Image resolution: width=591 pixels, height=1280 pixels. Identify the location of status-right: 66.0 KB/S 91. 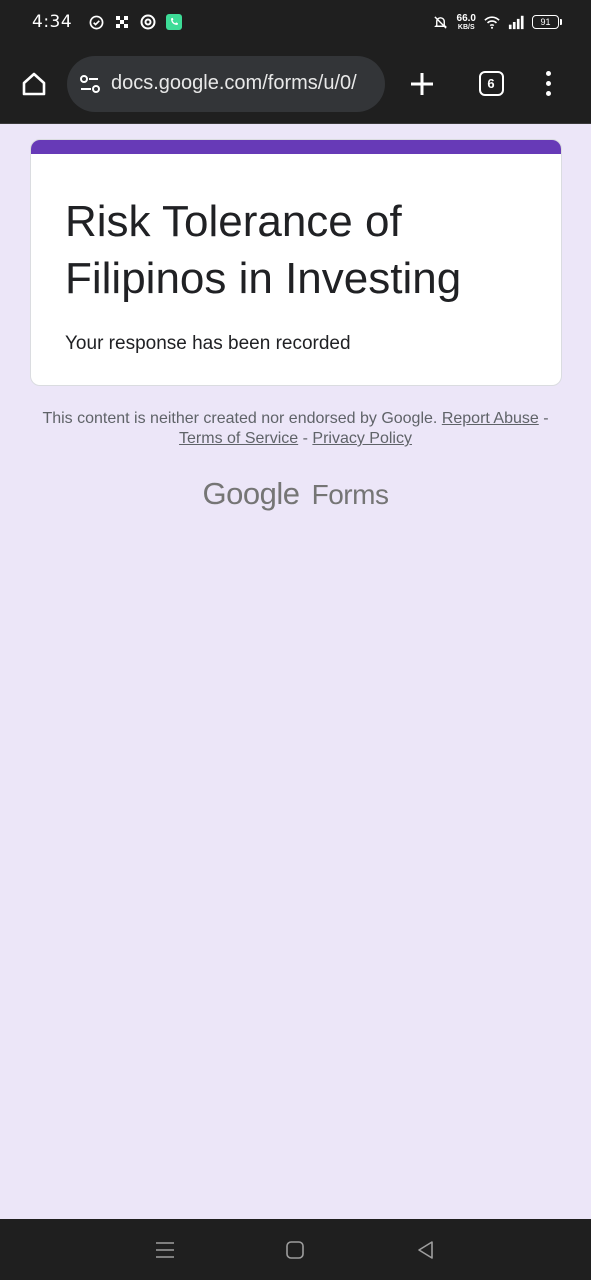
(497, 21).